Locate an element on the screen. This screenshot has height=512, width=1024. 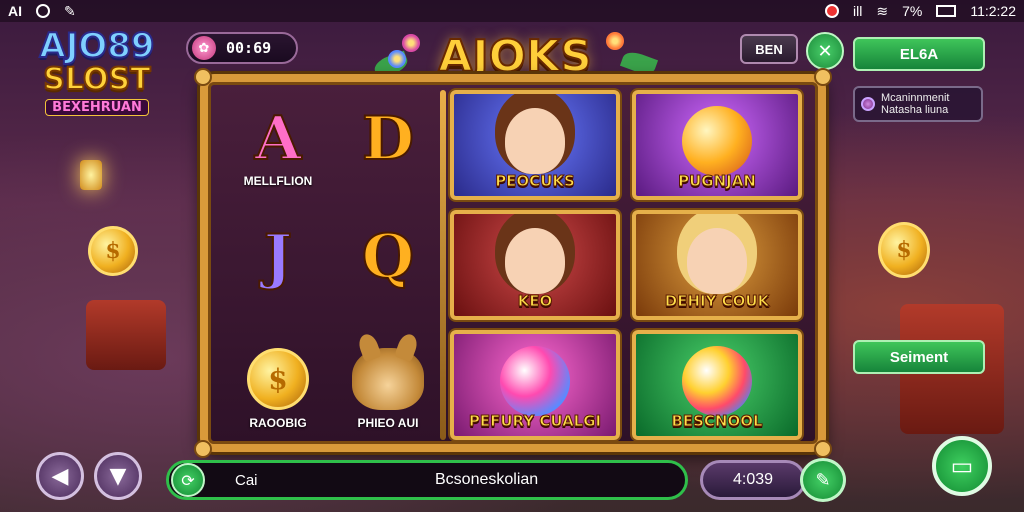
credit-value: 4:039 is located at coordinates (753, 479).